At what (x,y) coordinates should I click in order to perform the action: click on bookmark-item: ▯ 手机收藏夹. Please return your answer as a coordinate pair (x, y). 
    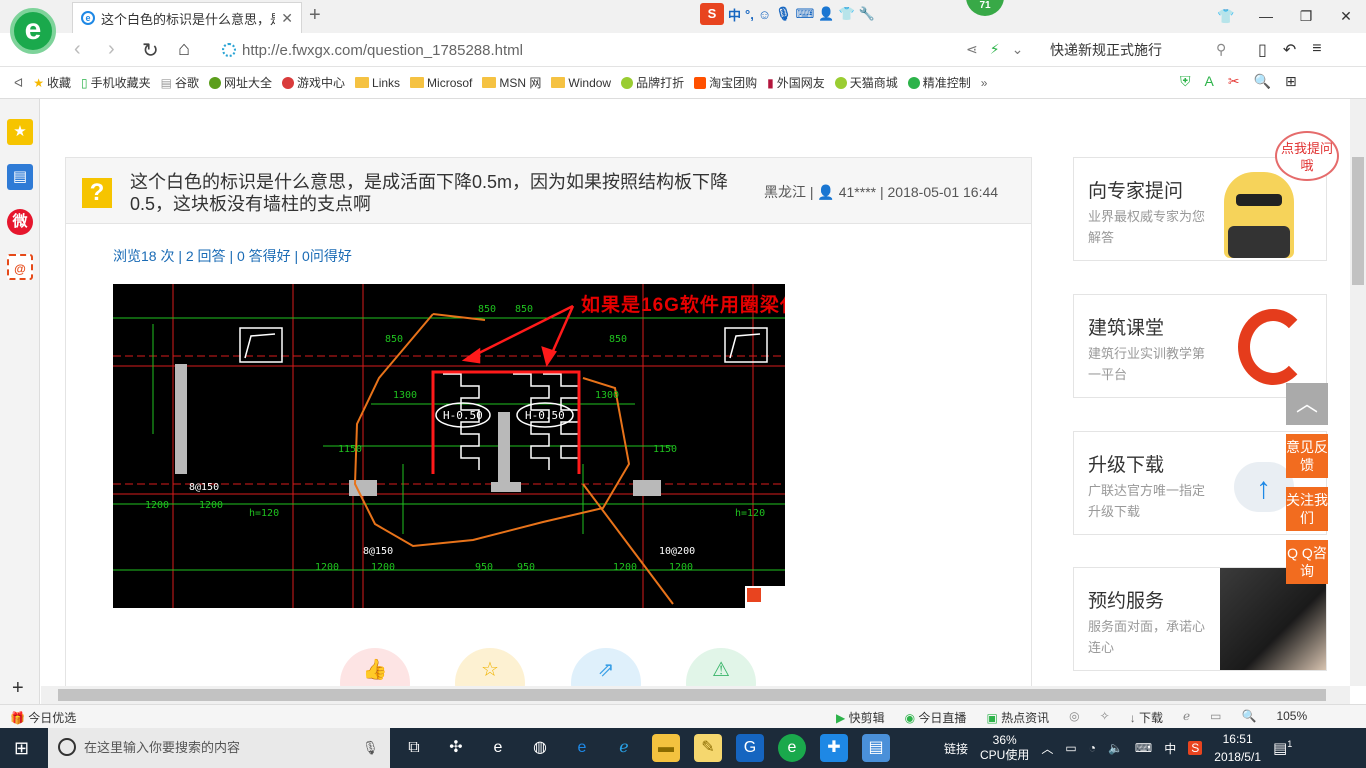
    Looking at the image, I should click on (116, 82).